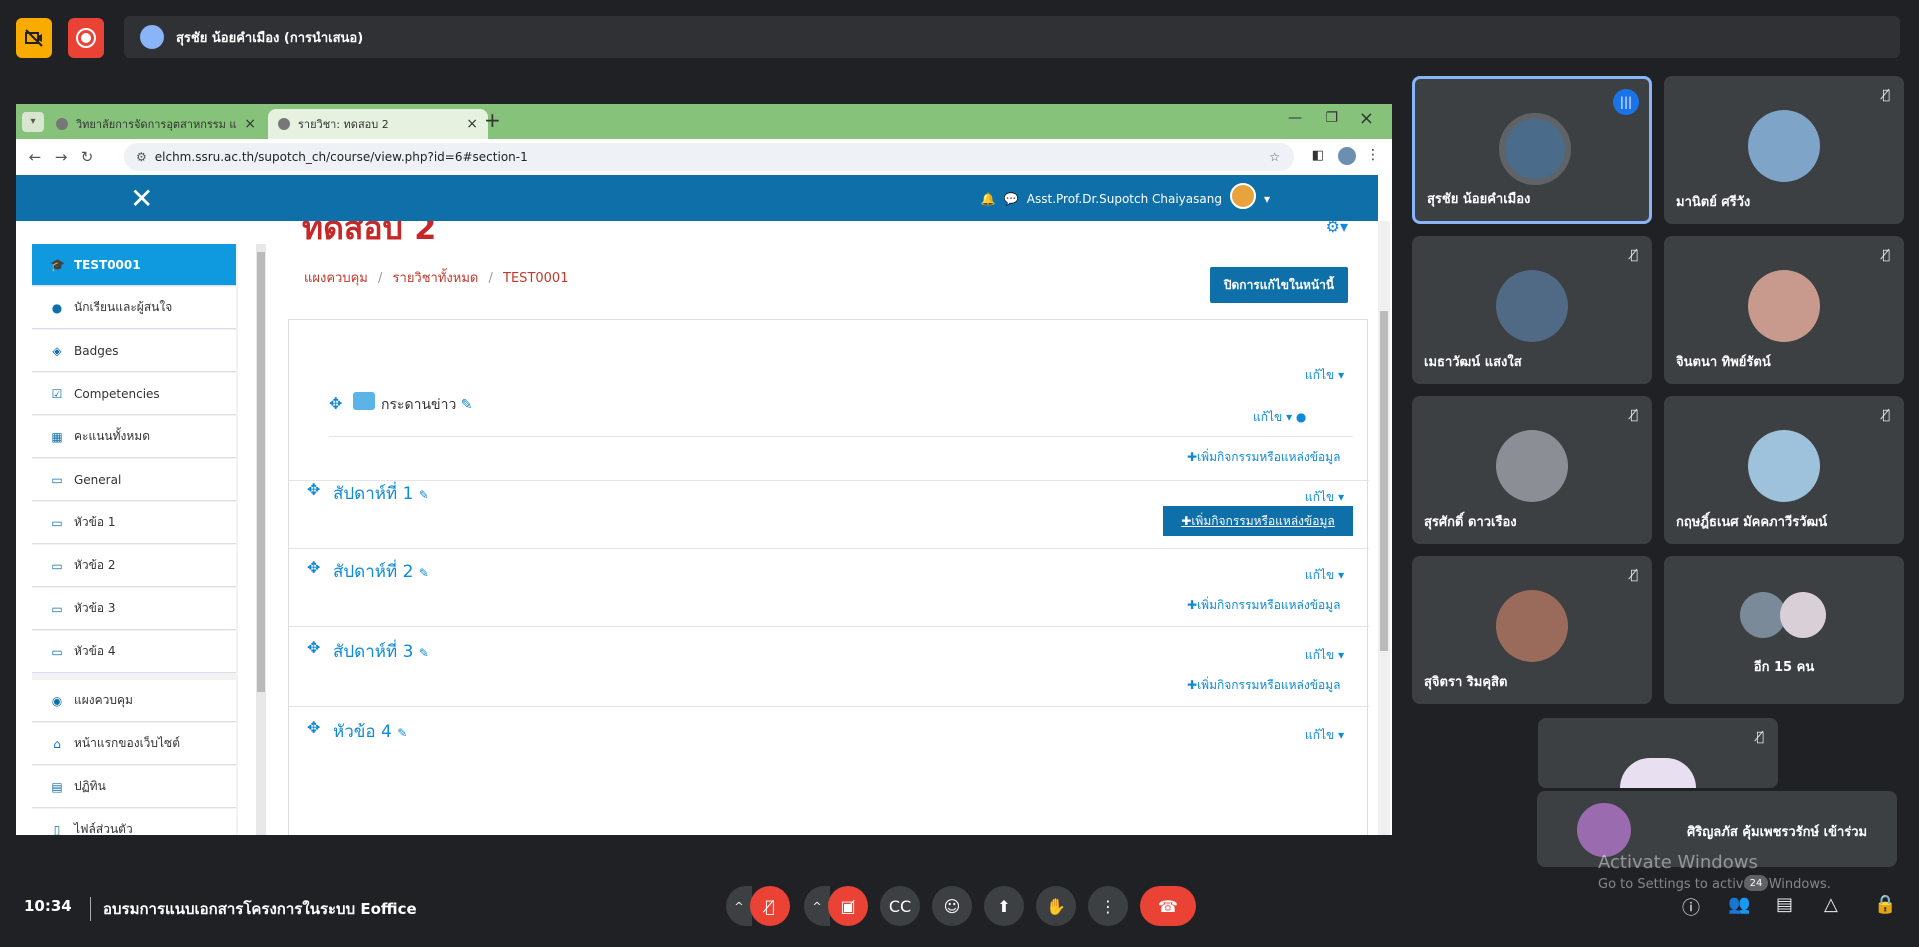 Image resolution: width=1919 pixels, height=947 pixels. Describe the element at coordinates (1301, 417) in the screenshot. I see `user-icon: ●` at that location.